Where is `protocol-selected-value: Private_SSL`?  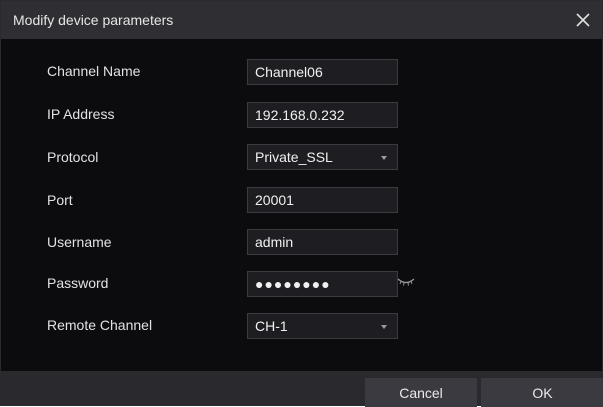
protocol-selected-value: Private_SSL is located at coordinates (294, 157).